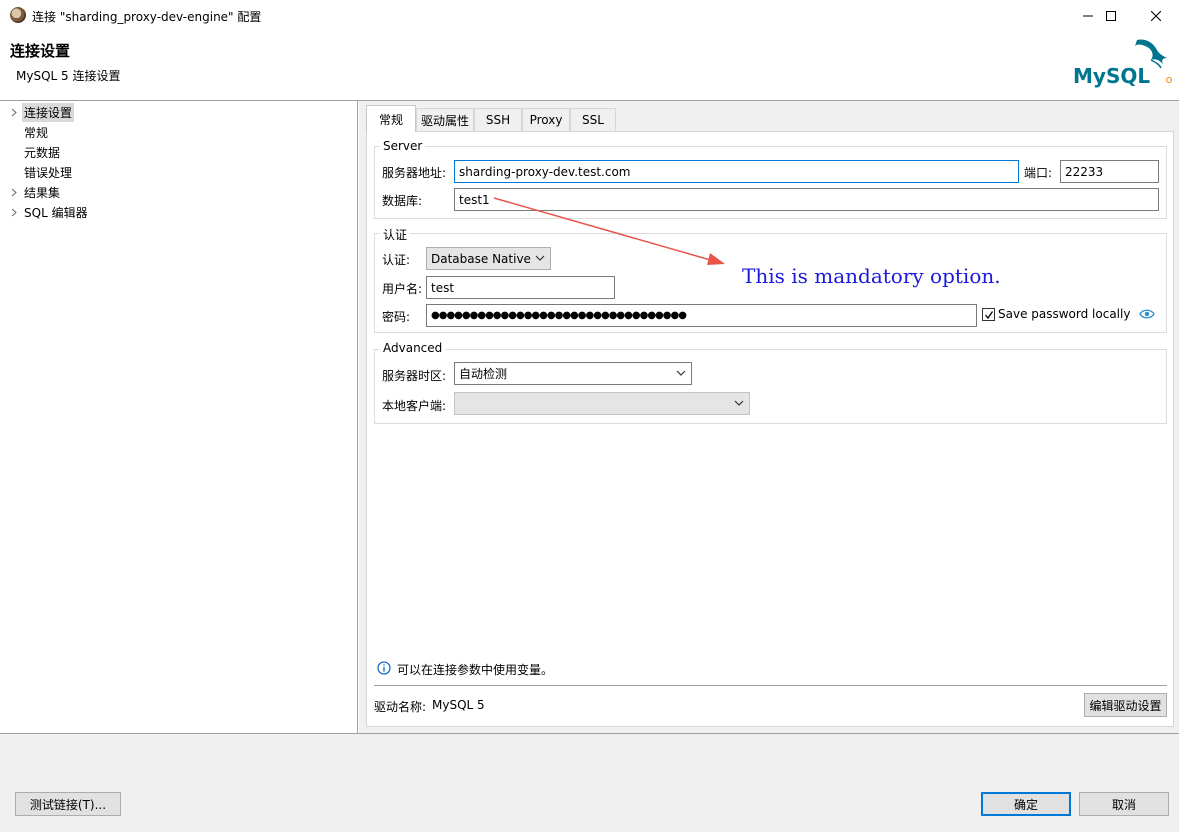 This screenshot has width=1179, height=832. What do you see at coordinates (1123, 62) in the screenshot?
I see `mysql-logo: MySQL` at bounding box center [1123, 62].